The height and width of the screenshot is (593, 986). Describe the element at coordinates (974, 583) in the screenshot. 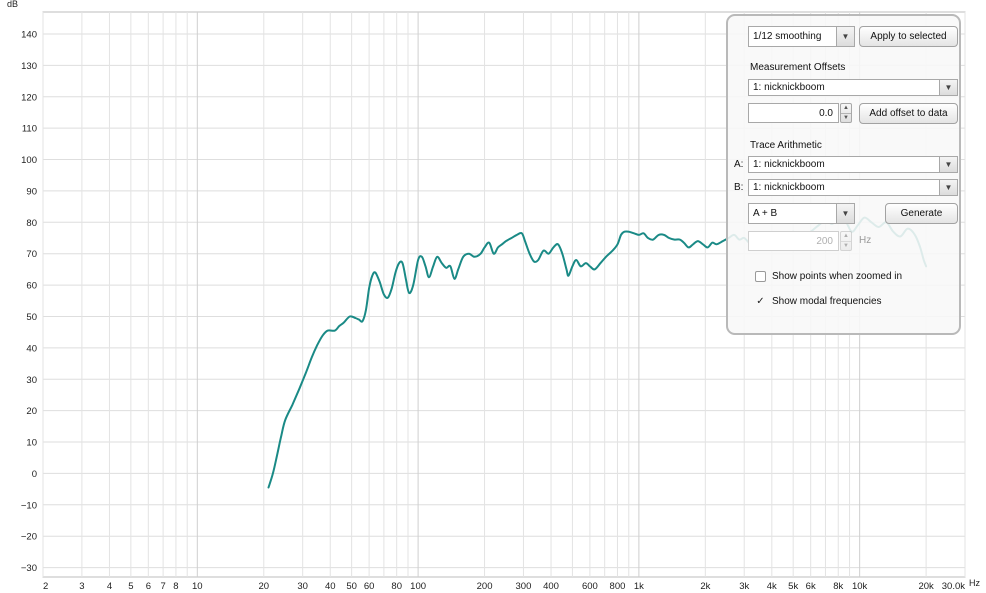

I see `x-axis-unit: Hz` at that location.